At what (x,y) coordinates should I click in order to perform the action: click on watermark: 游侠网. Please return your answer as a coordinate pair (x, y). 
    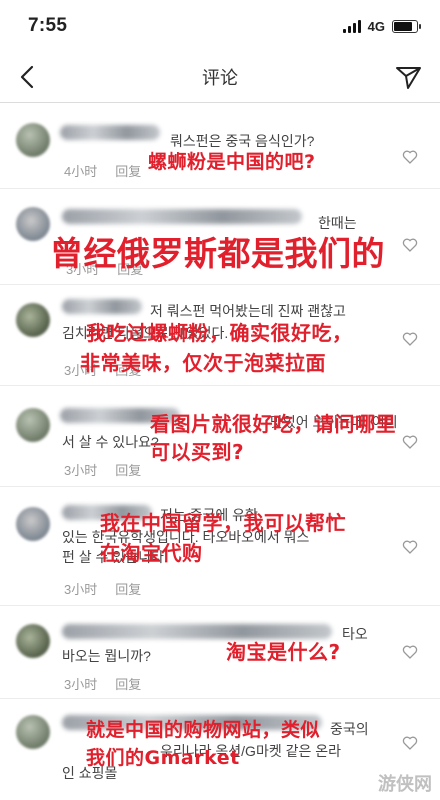
    Looking at the image, I should click on (405, 784).